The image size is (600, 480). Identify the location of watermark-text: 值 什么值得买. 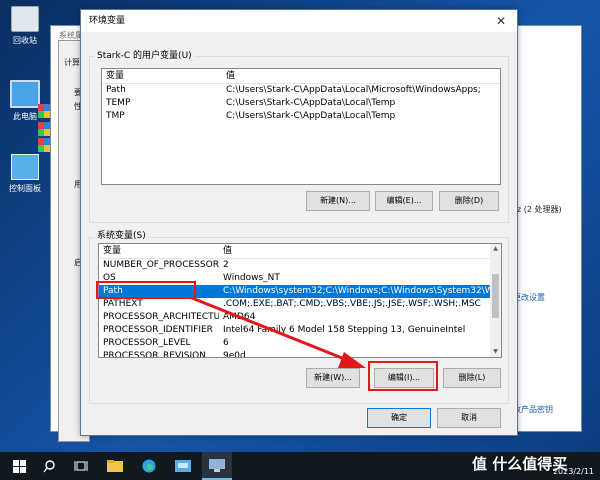
(520, 464).